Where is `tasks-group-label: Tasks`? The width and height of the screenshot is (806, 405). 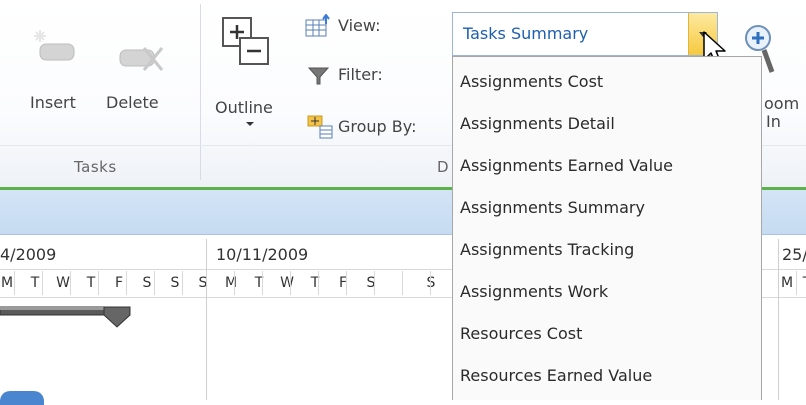
tasks-group-label: Tasks is located at coordinates (95, 167).